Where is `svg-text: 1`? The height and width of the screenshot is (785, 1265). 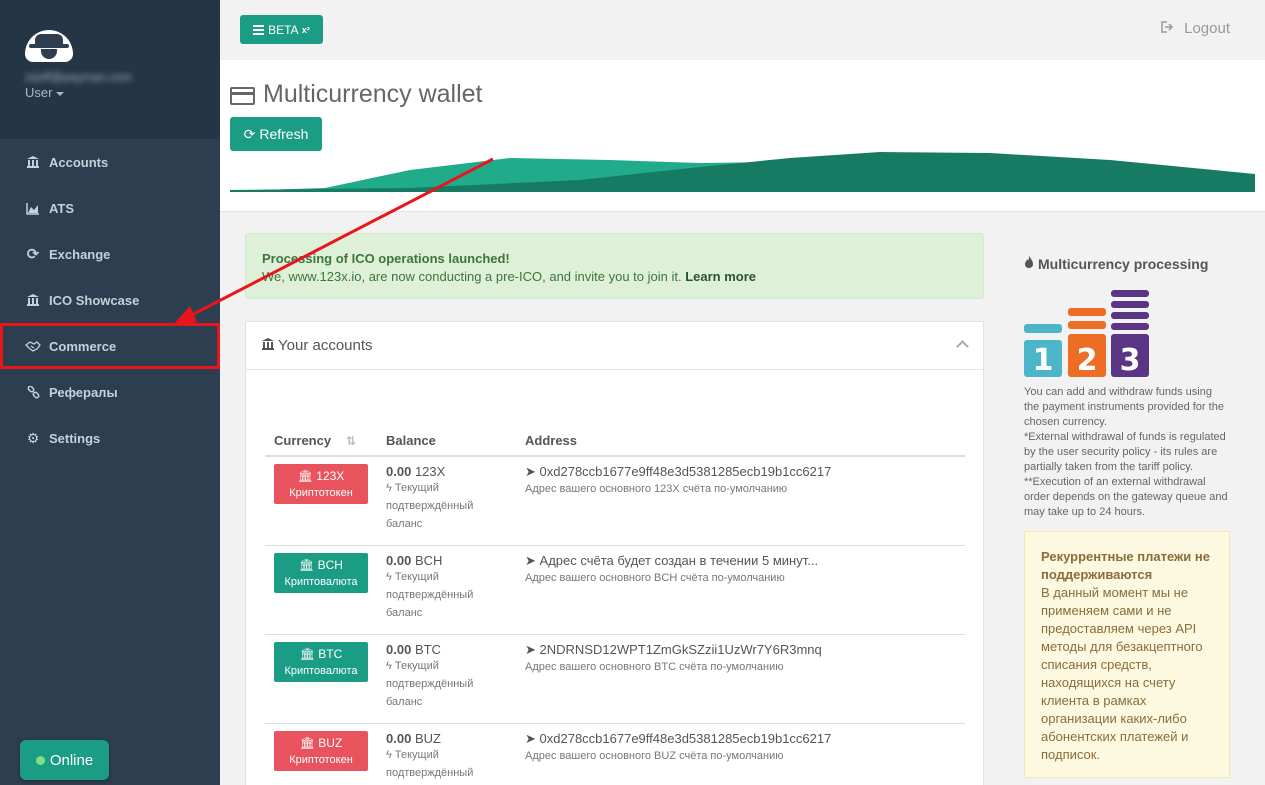 svg-text: 1 is located at coordinates (1043, 360).